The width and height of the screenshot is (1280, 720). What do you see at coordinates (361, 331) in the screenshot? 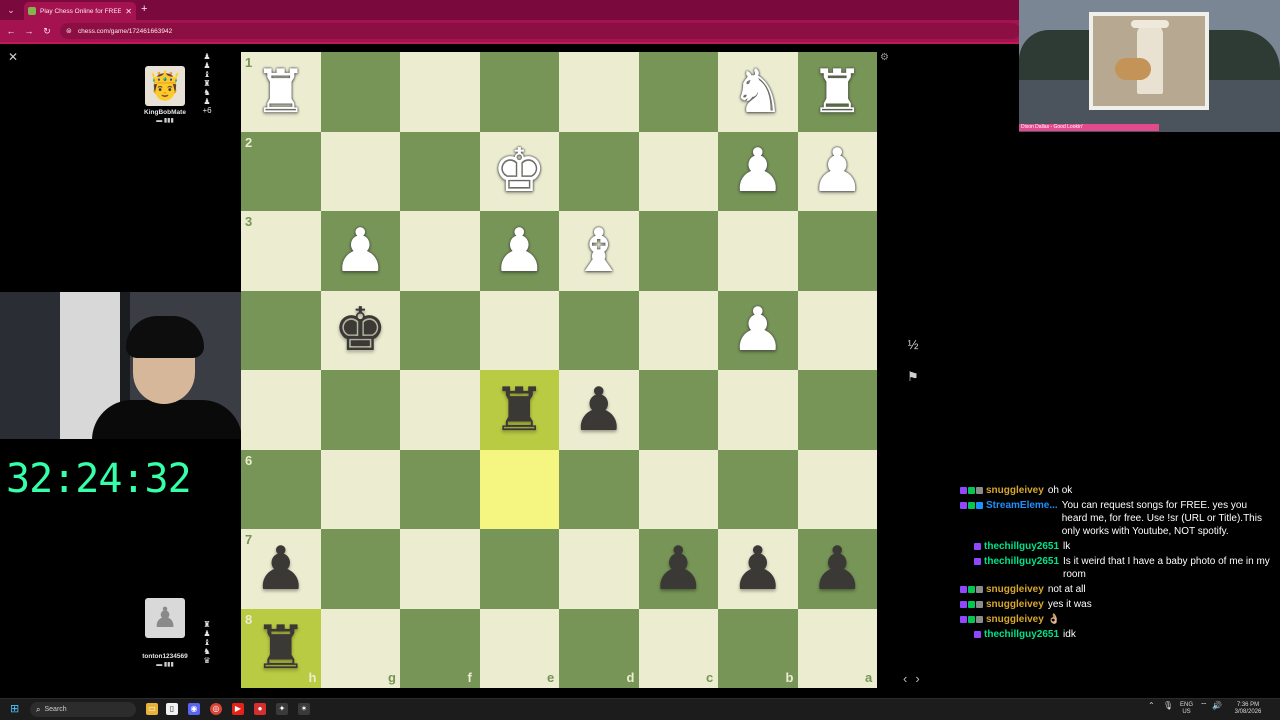
I see `black-piece: ♚` at bounding box center [361, 331].